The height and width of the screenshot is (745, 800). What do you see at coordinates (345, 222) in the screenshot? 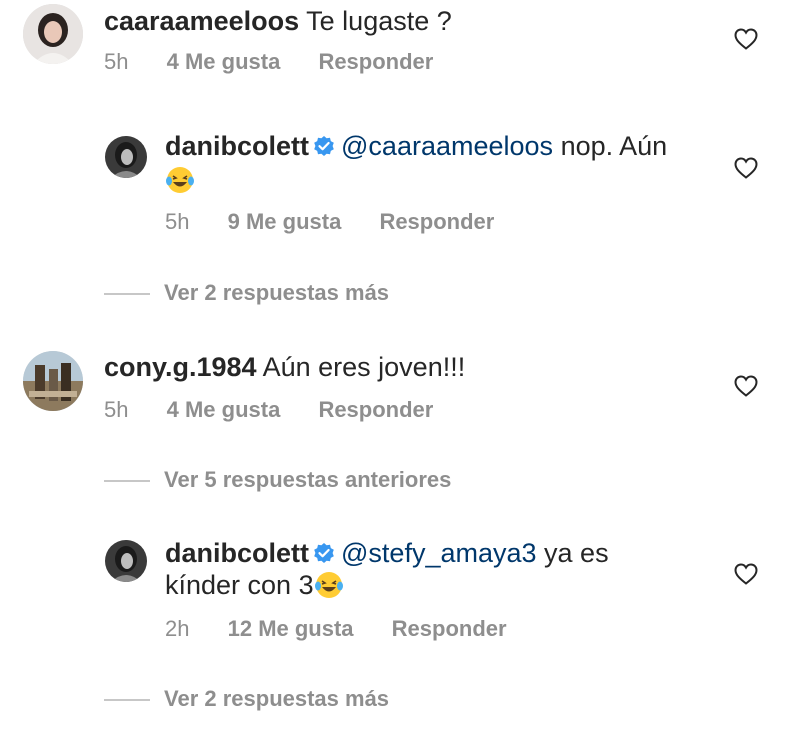
I see `comment-meta: 5h 9 Me gusta Responder` at bounding box center [345, 222].